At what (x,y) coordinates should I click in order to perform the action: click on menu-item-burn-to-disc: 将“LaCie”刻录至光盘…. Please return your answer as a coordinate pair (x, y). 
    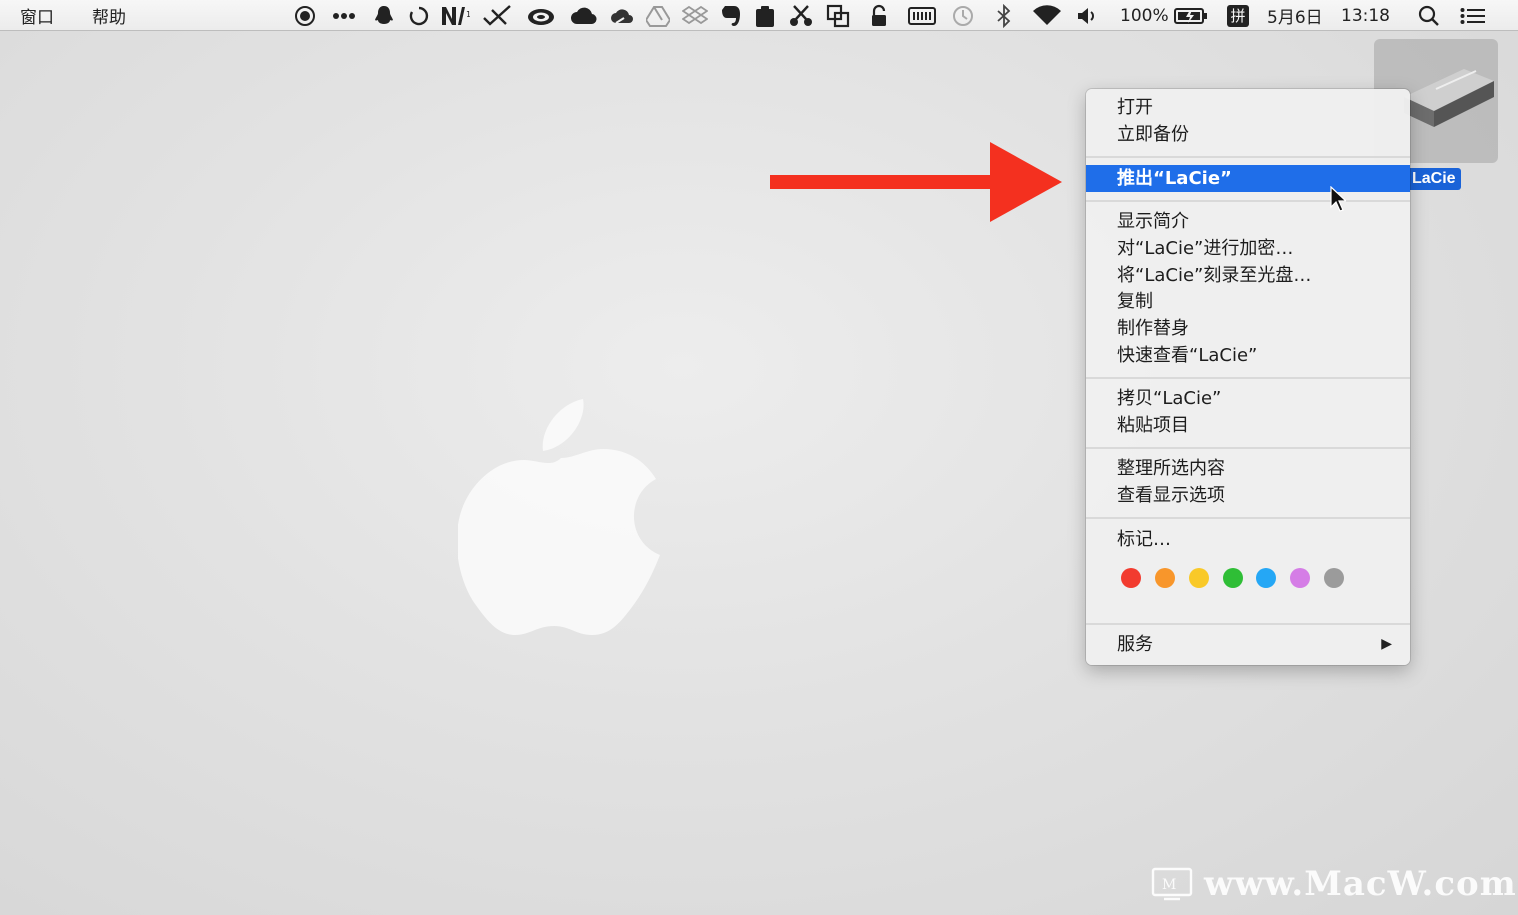
    Looking at the image, I should click on (1248, 275).